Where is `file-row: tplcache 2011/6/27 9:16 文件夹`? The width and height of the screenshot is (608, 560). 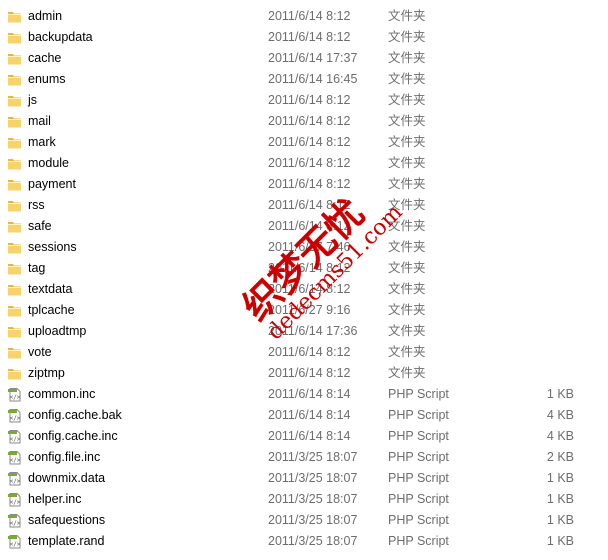 file-row: tplcache 2011/6/27 9:16 文件夹 is located at coordinates (304, 310).